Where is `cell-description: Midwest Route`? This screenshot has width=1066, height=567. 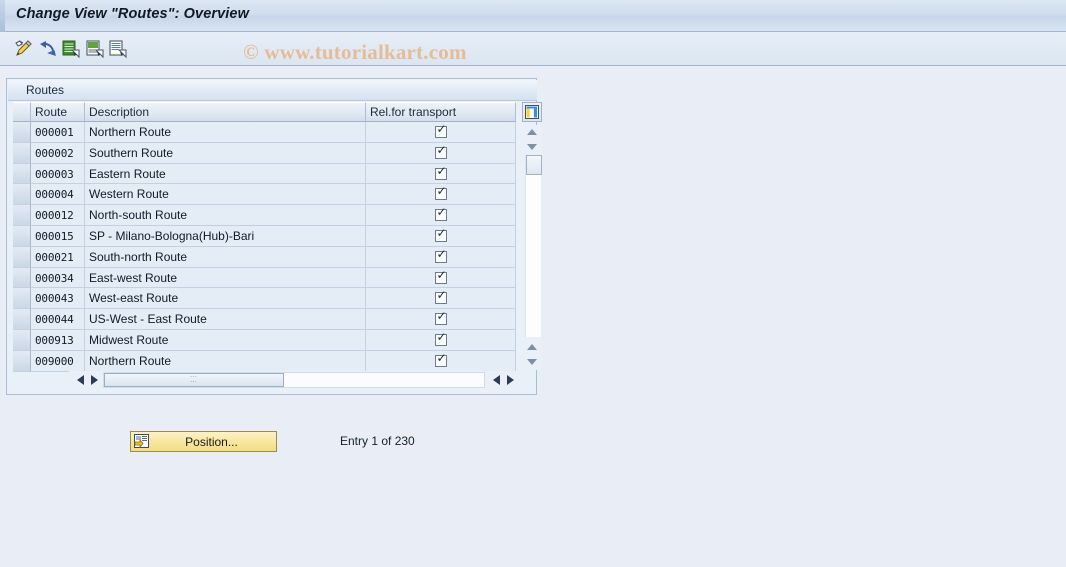 cell-description: Midwest Route is located at coordinates (225, 340).